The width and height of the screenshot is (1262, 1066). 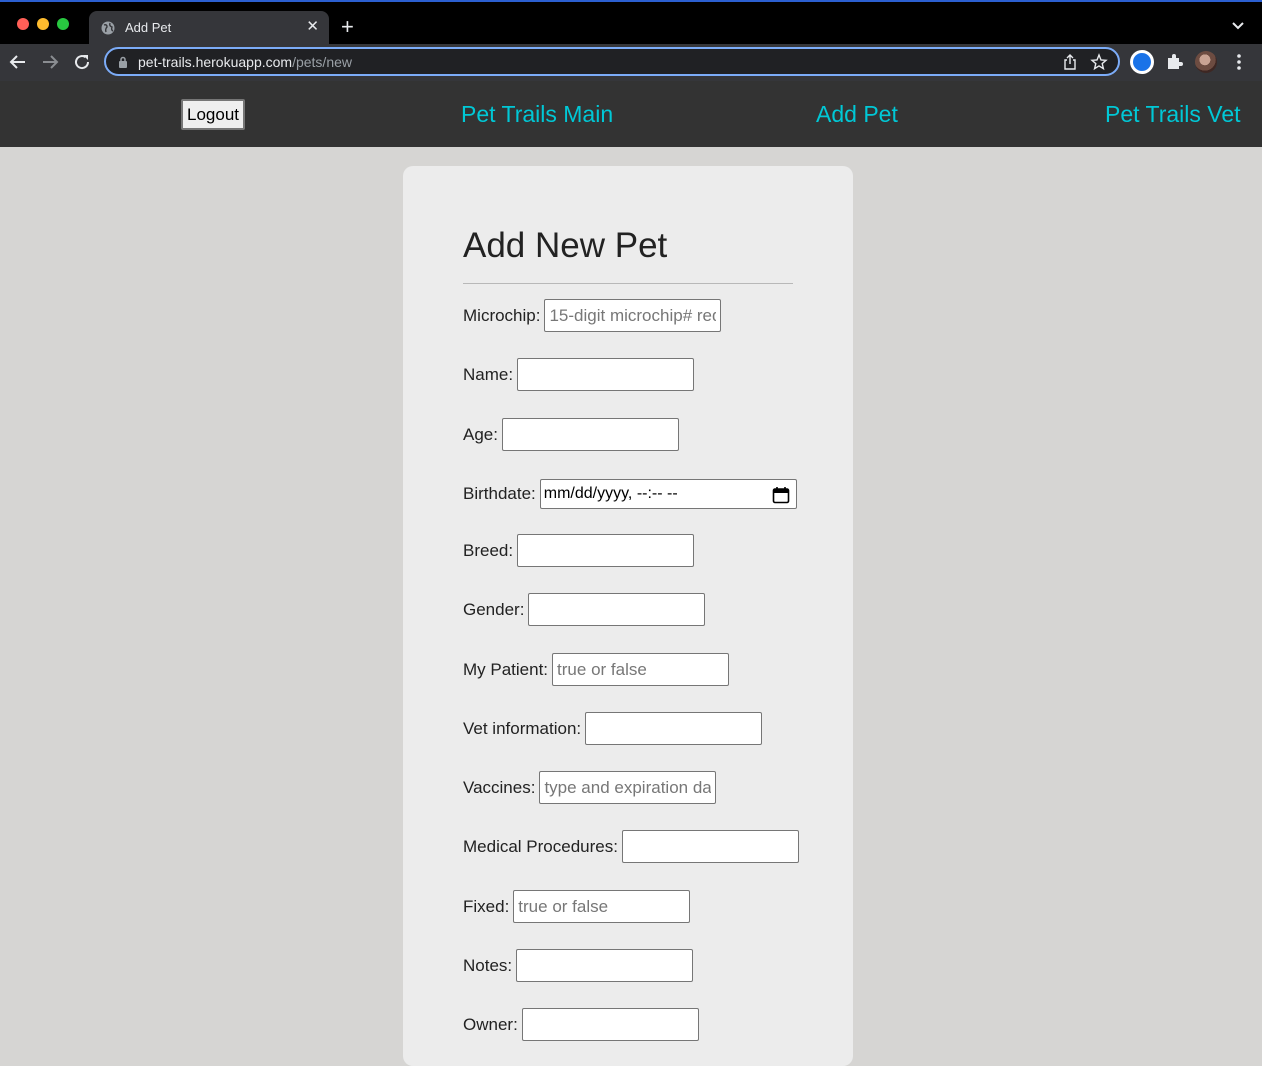 I want to click on forward-arrow-icon, so click(x=50, y=62).